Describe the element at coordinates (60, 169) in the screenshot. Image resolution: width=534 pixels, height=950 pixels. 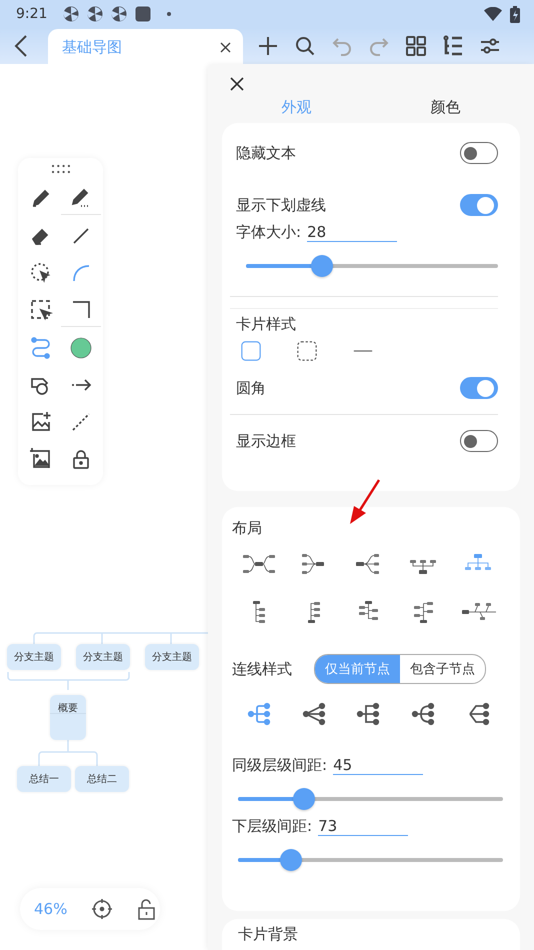
I see `drag-handle-icon` at that location.